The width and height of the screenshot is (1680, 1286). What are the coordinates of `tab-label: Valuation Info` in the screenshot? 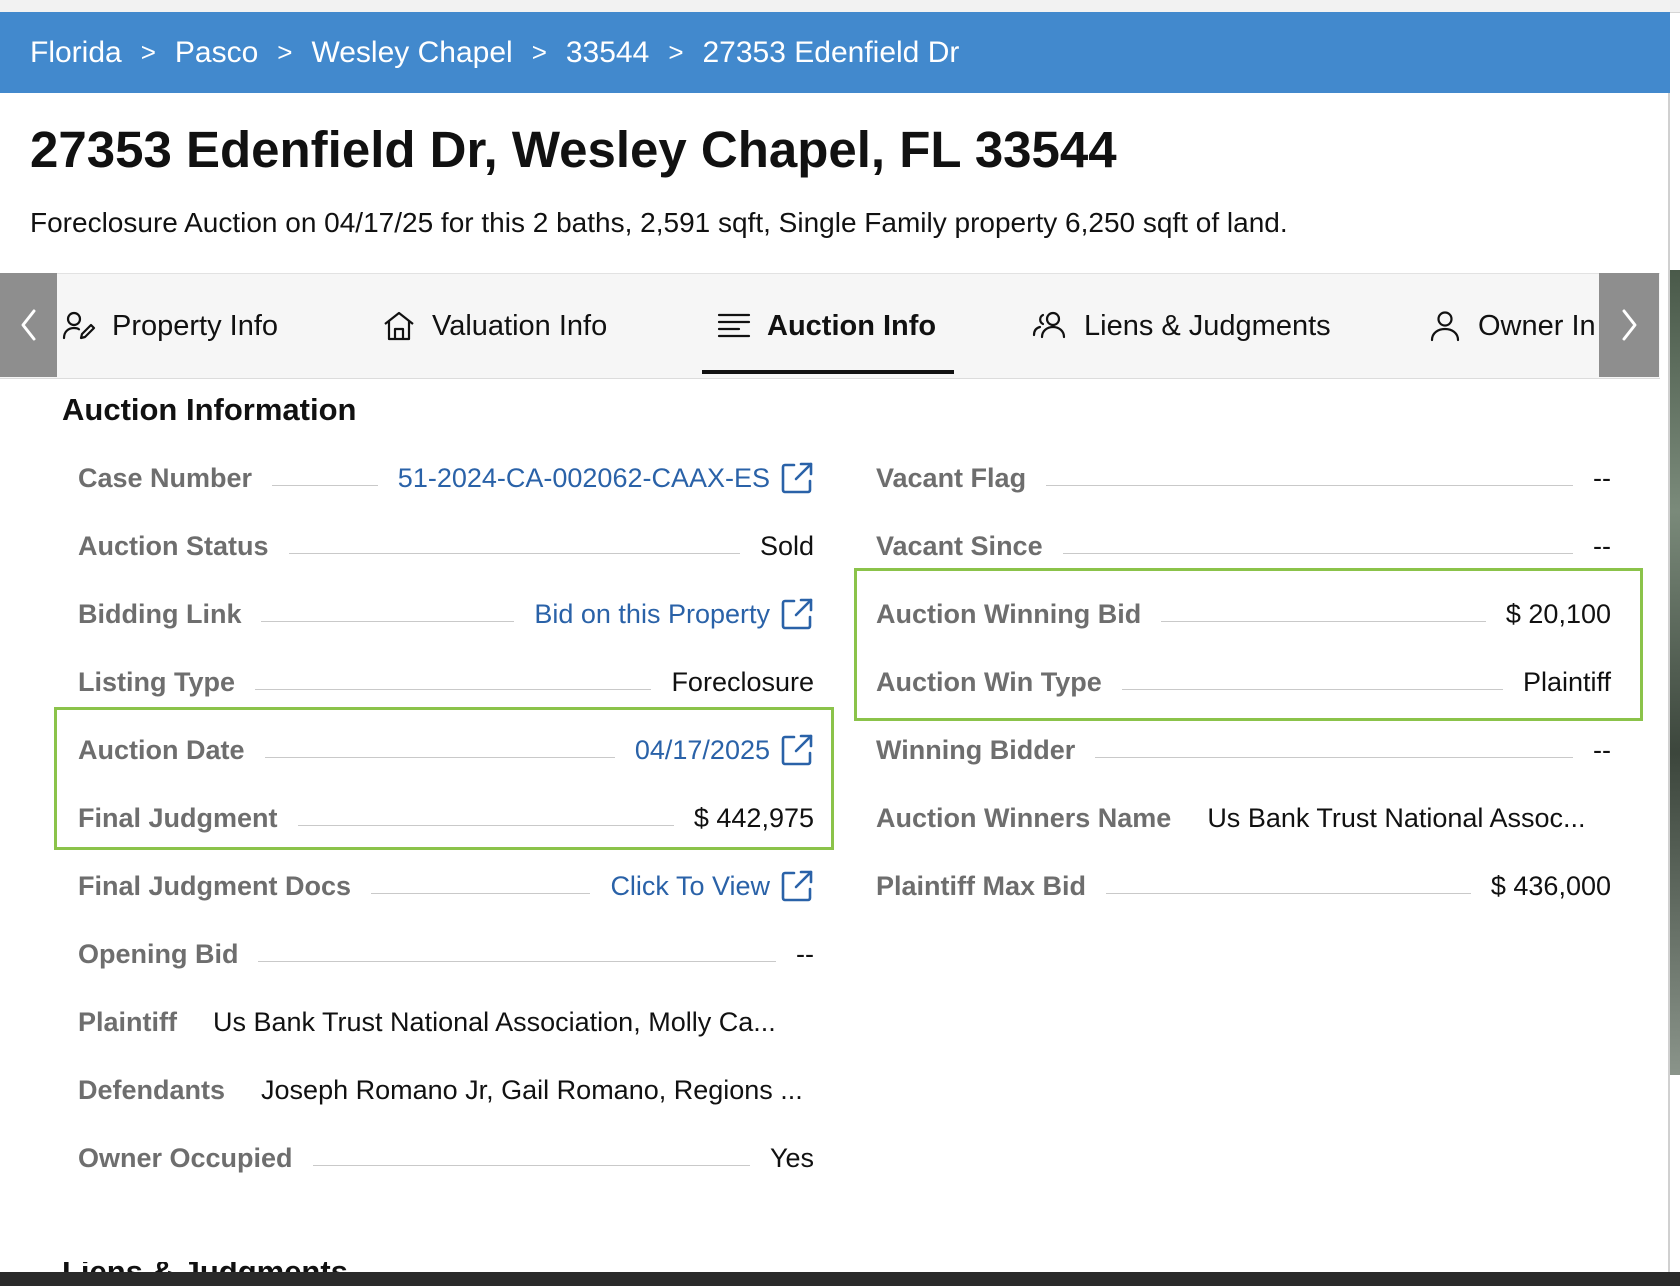 It's located at (520, 325).